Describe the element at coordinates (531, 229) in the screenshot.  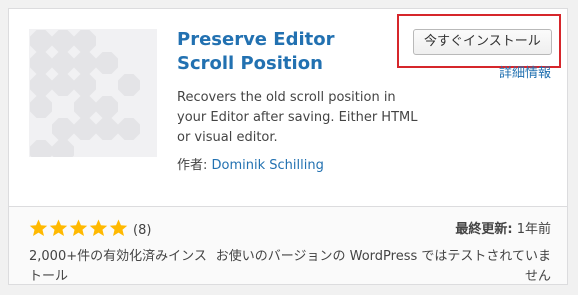
I see `last-updated-value: 1年前` at that location.